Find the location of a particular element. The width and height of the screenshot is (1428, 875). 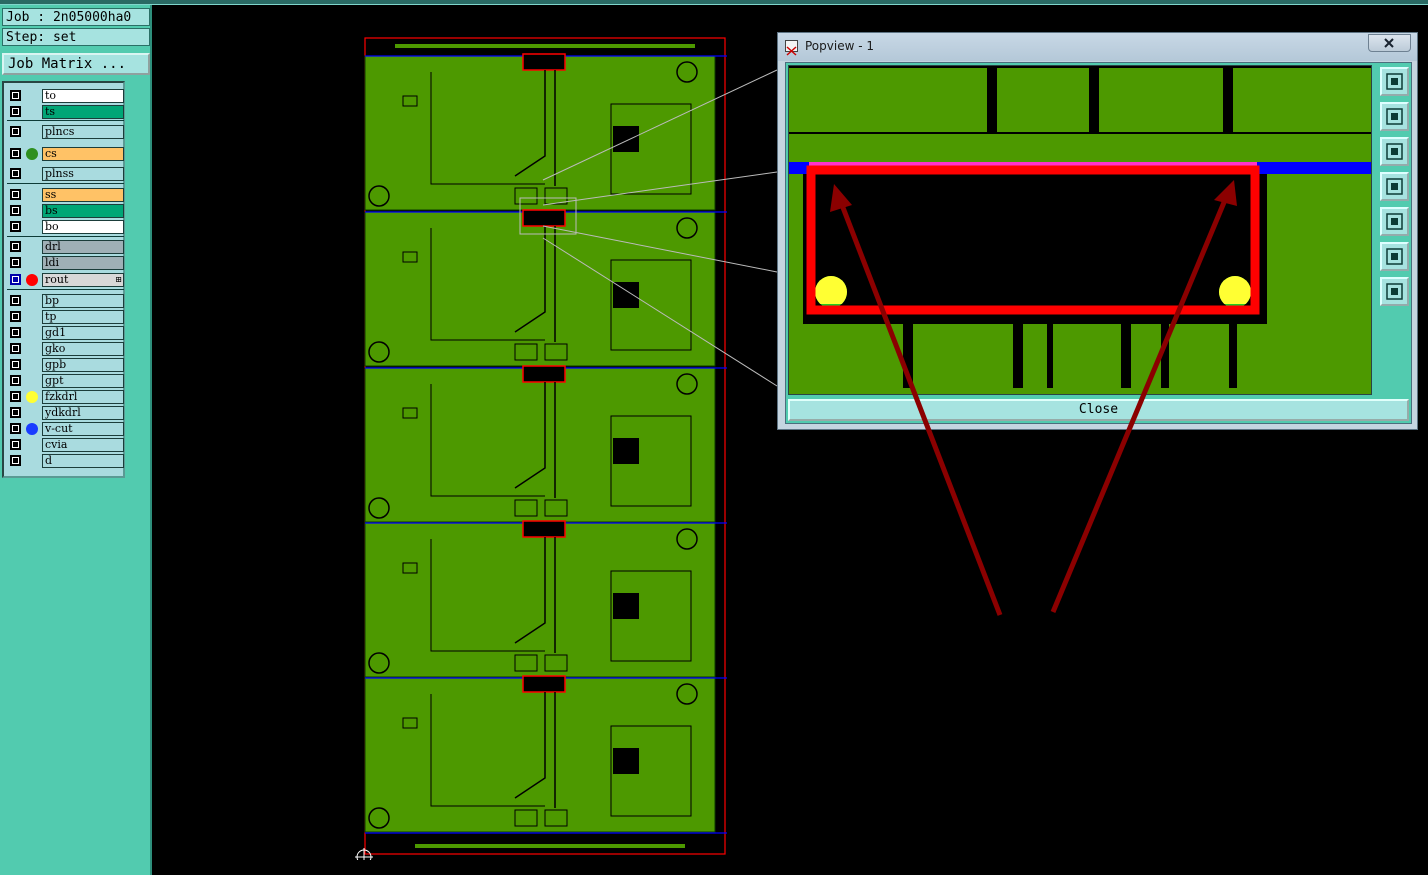

close-button: Close is located at coordinates (1098, 410).